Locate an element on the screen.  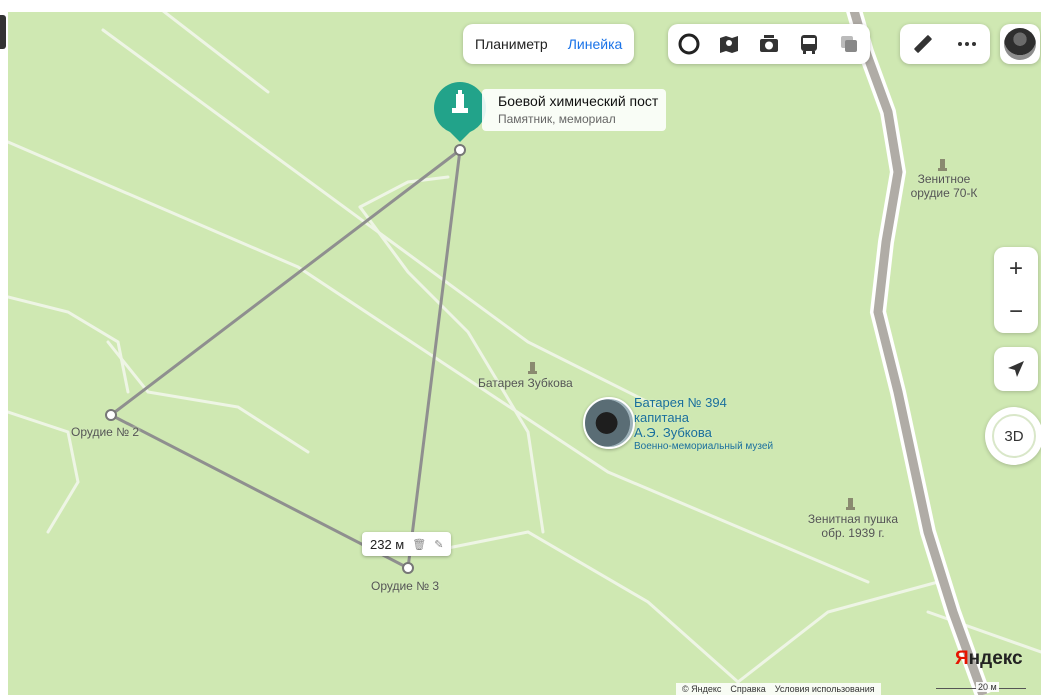
ruler-point-left is located at coordinates (111, 415).